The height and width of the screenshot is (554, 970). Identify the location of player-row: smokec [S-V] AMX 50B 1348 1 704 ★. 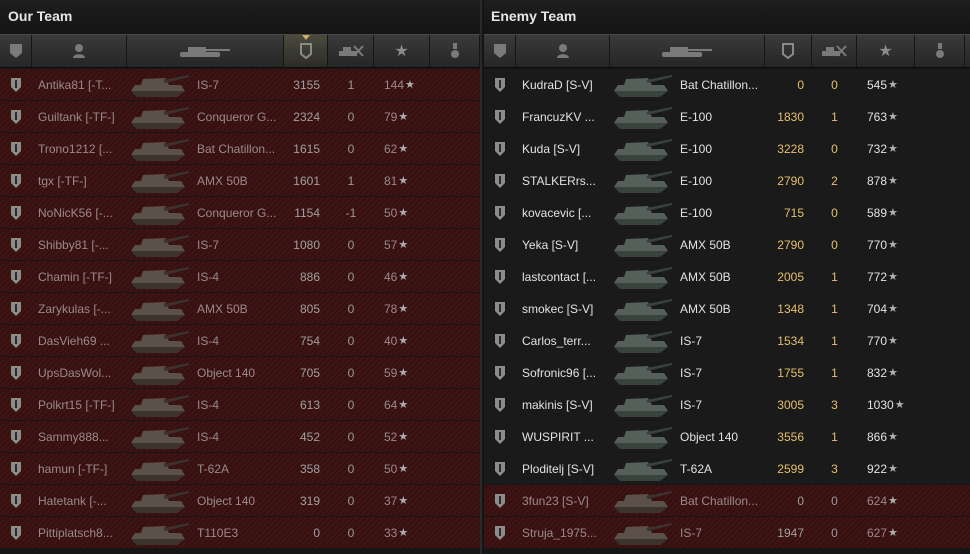
(727, 308).